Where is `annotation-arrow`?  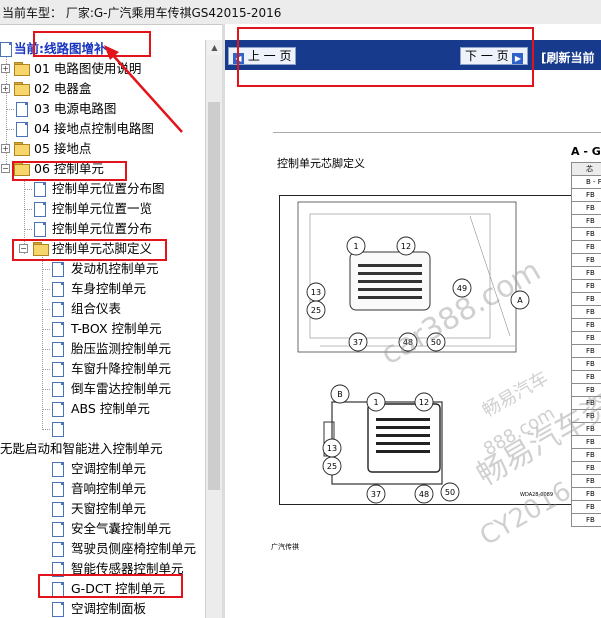 annotation-arrow is located at coordinates (143, 89).